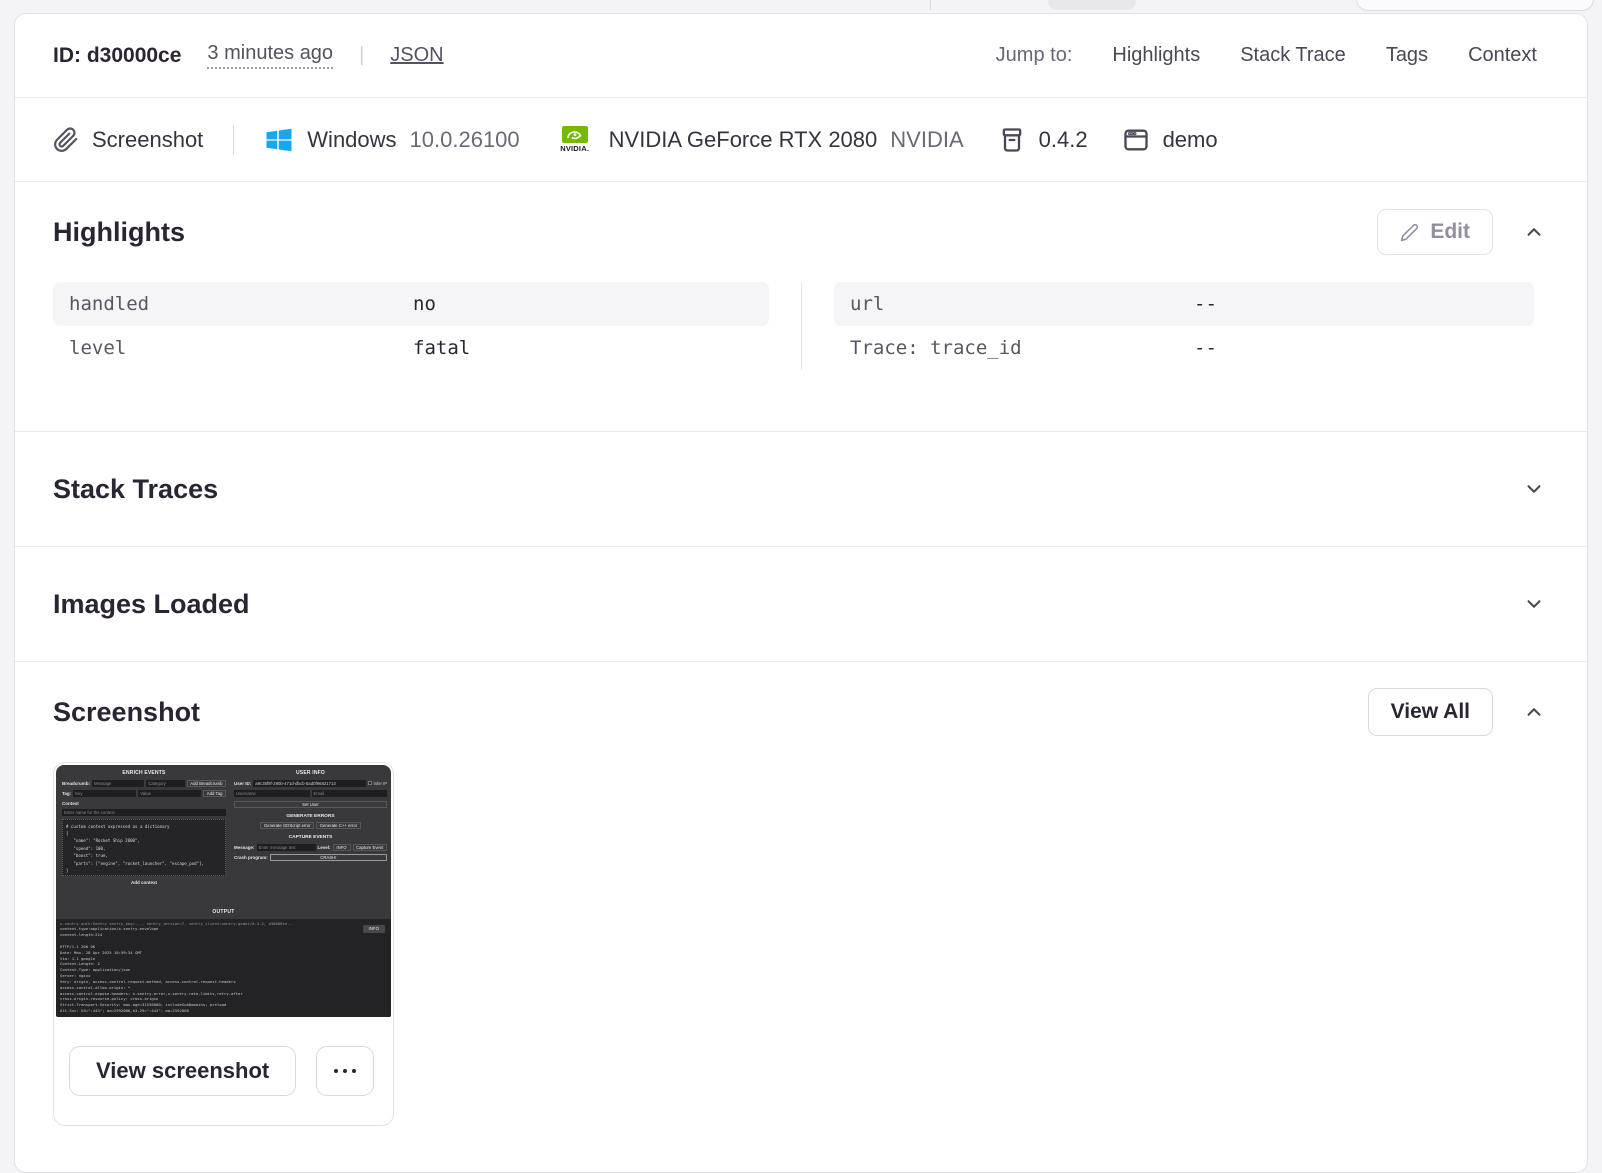 The width and height of the screenshot is (1602, 1173). I want to click on os-name: Windows, so click(352, 139).